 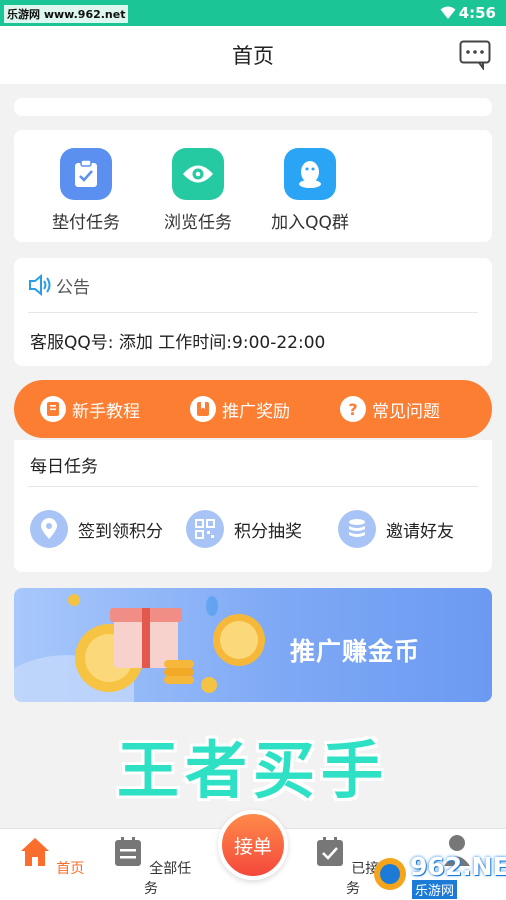 I want to click on quick-label: 浏览任务, so click(x=198, y=223).